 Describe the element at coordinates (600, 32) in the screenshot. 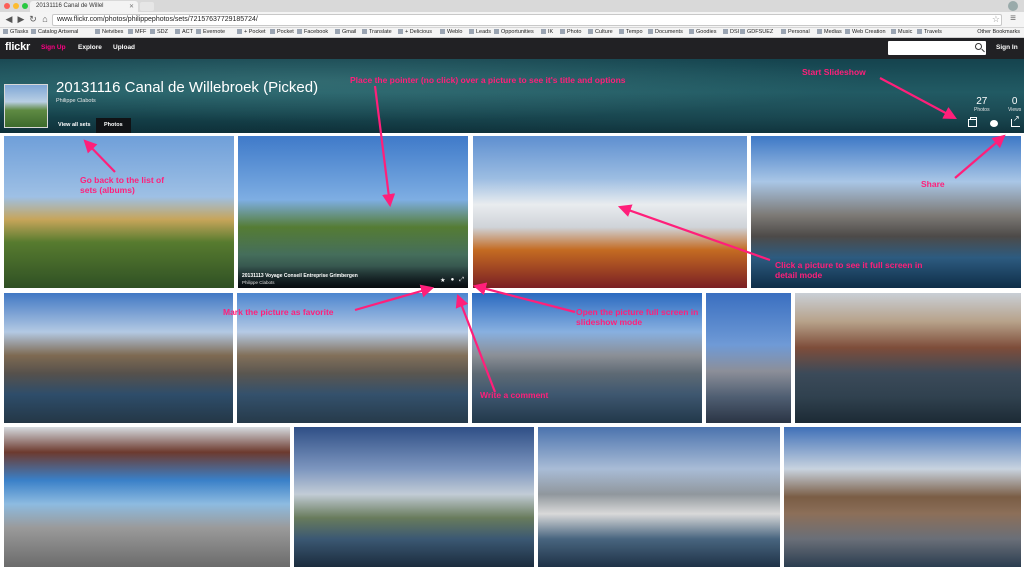

I see `bookmark-item: Culture` at that location.